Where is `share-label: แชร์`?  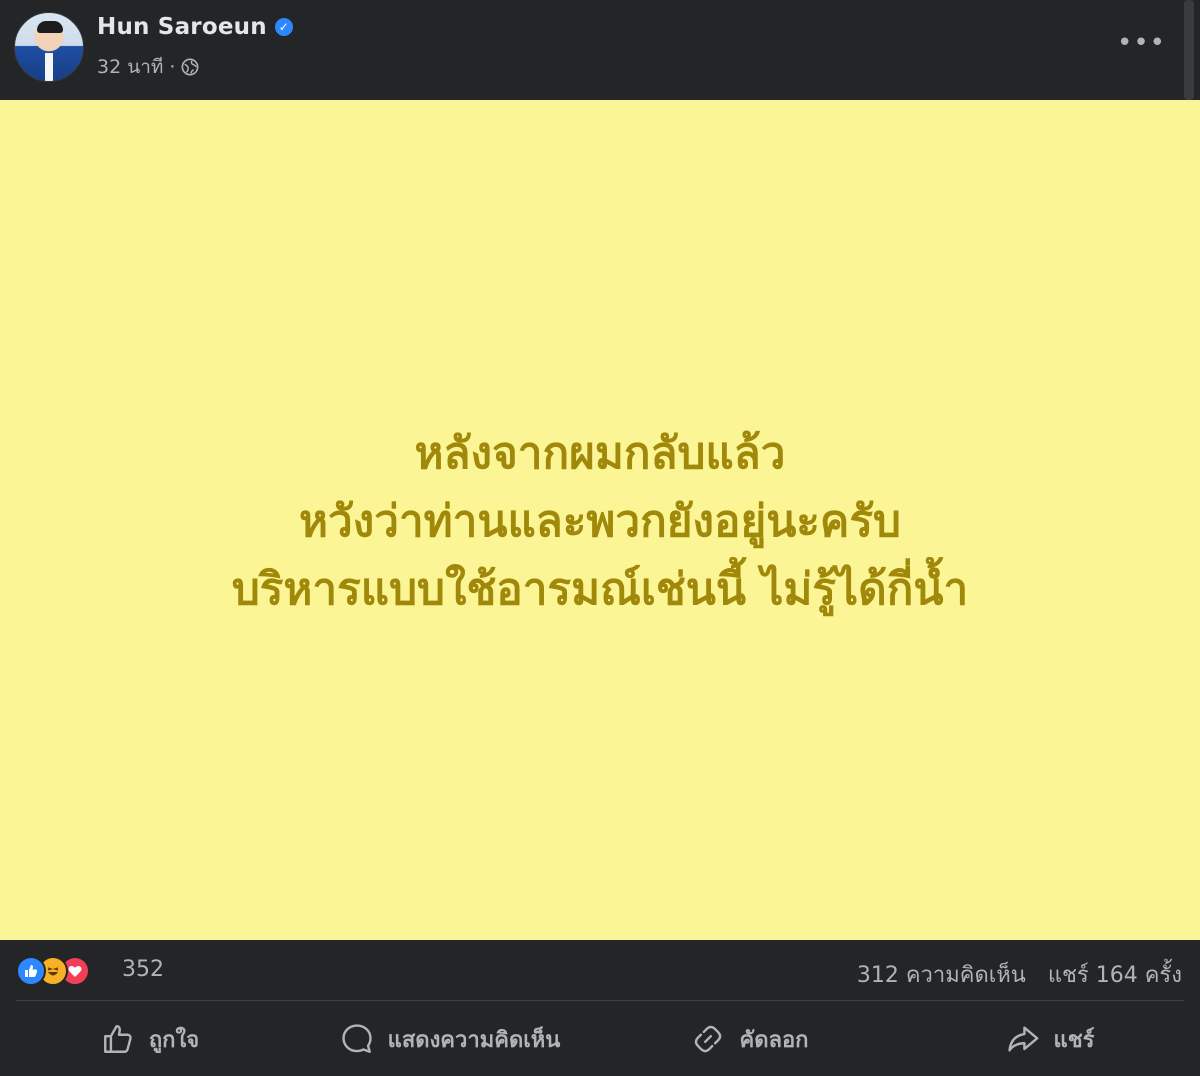 share-label: แชร์ is located at coordinates (1074, 1040).